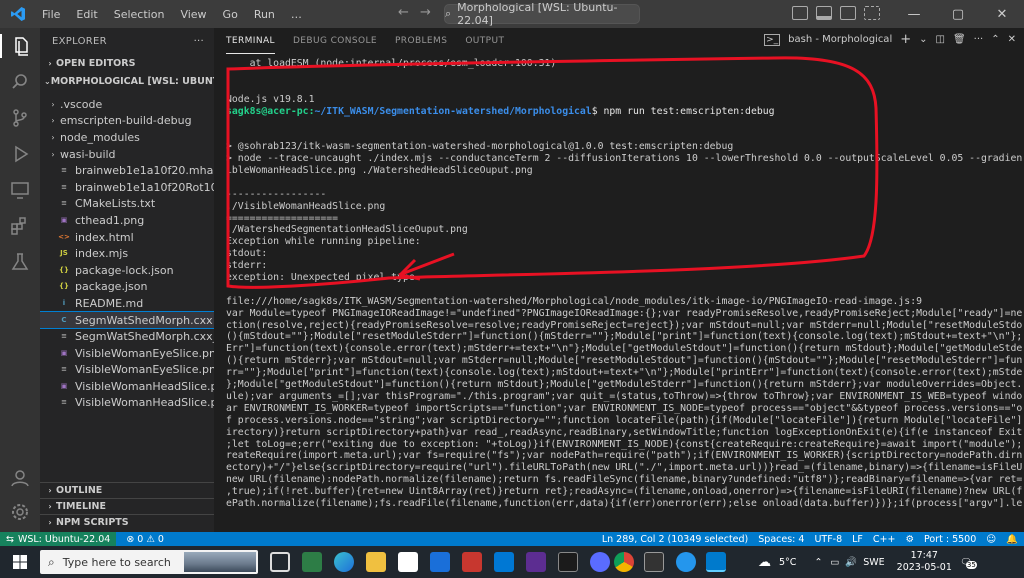 The width and height of the screenshot is (1024, 578). I want to click on menu-view: View, so click(193, 14).